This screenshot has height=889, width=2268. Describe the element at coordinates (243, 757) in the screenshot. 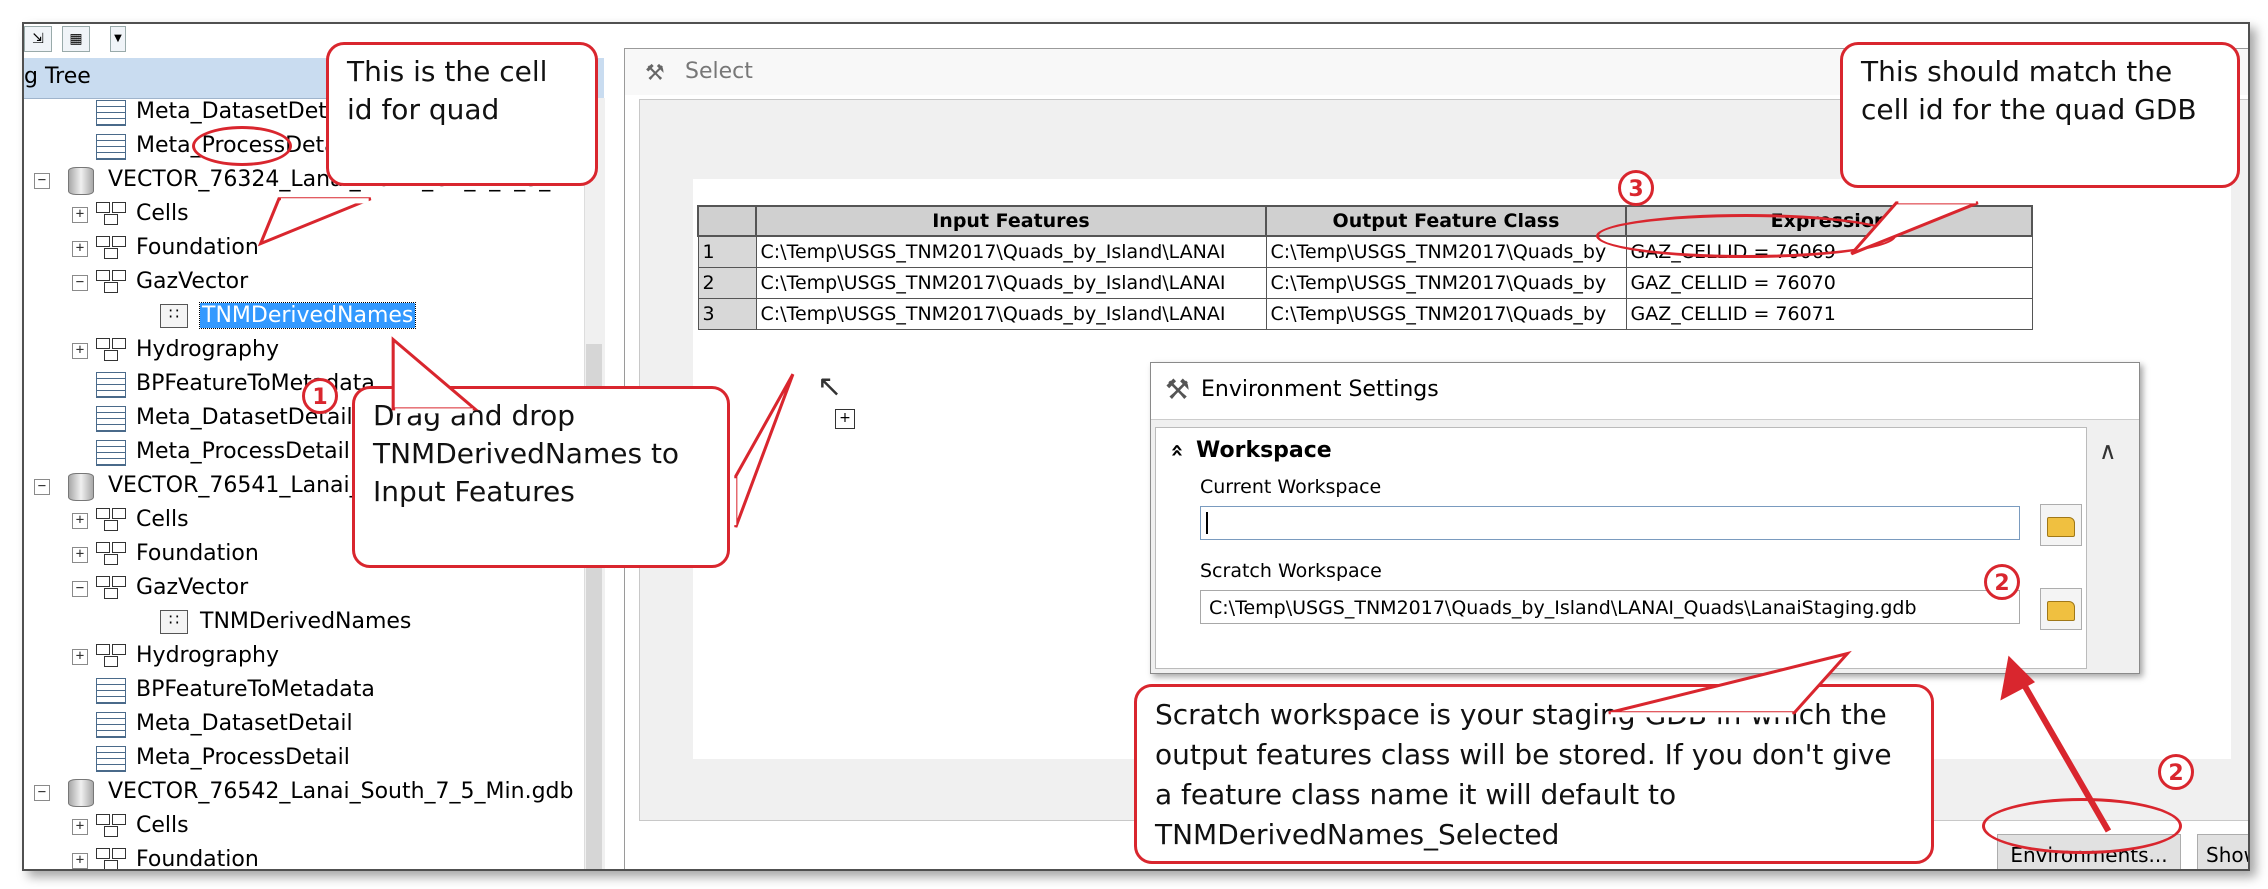

I see `tree-item-label: Meta_ProcessDetail` at that location.